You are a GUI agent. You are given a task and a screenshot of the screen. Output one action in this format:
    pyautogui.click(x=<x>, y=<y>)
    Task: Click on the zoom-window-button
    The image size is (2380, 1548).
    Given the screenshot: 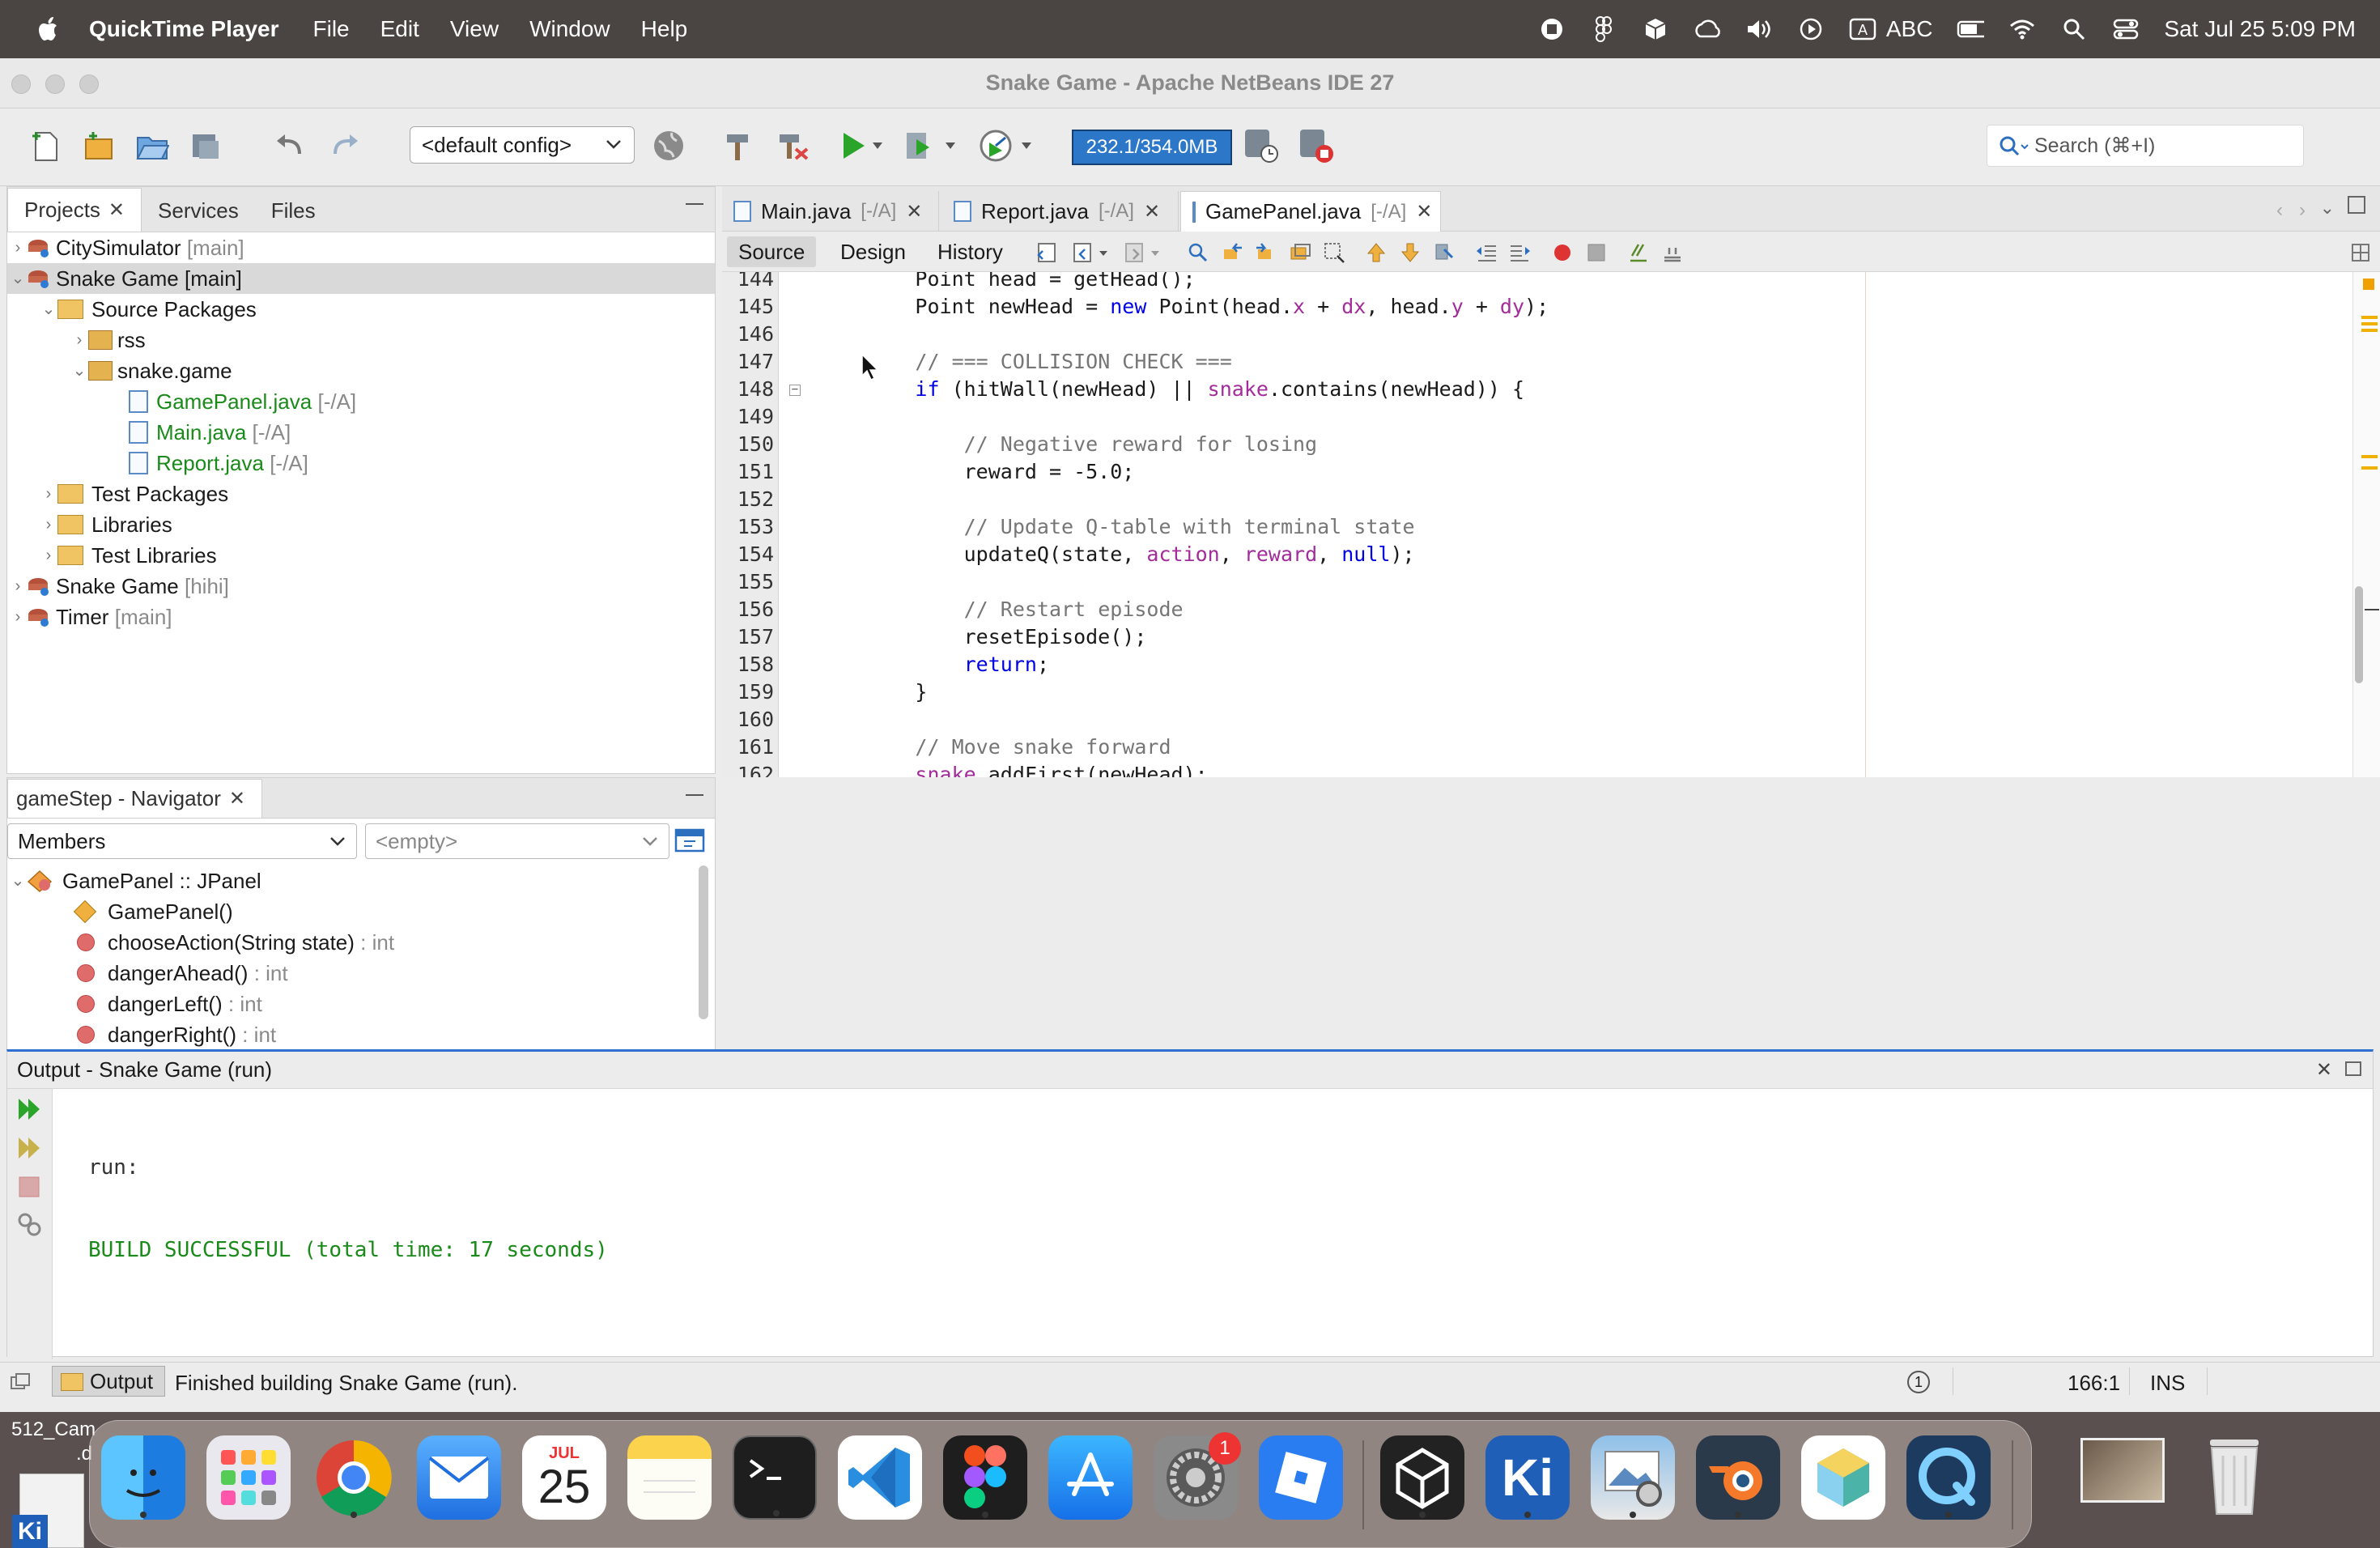 What is the action you would take?
    pyautogui.click(x=89, y=84)
    